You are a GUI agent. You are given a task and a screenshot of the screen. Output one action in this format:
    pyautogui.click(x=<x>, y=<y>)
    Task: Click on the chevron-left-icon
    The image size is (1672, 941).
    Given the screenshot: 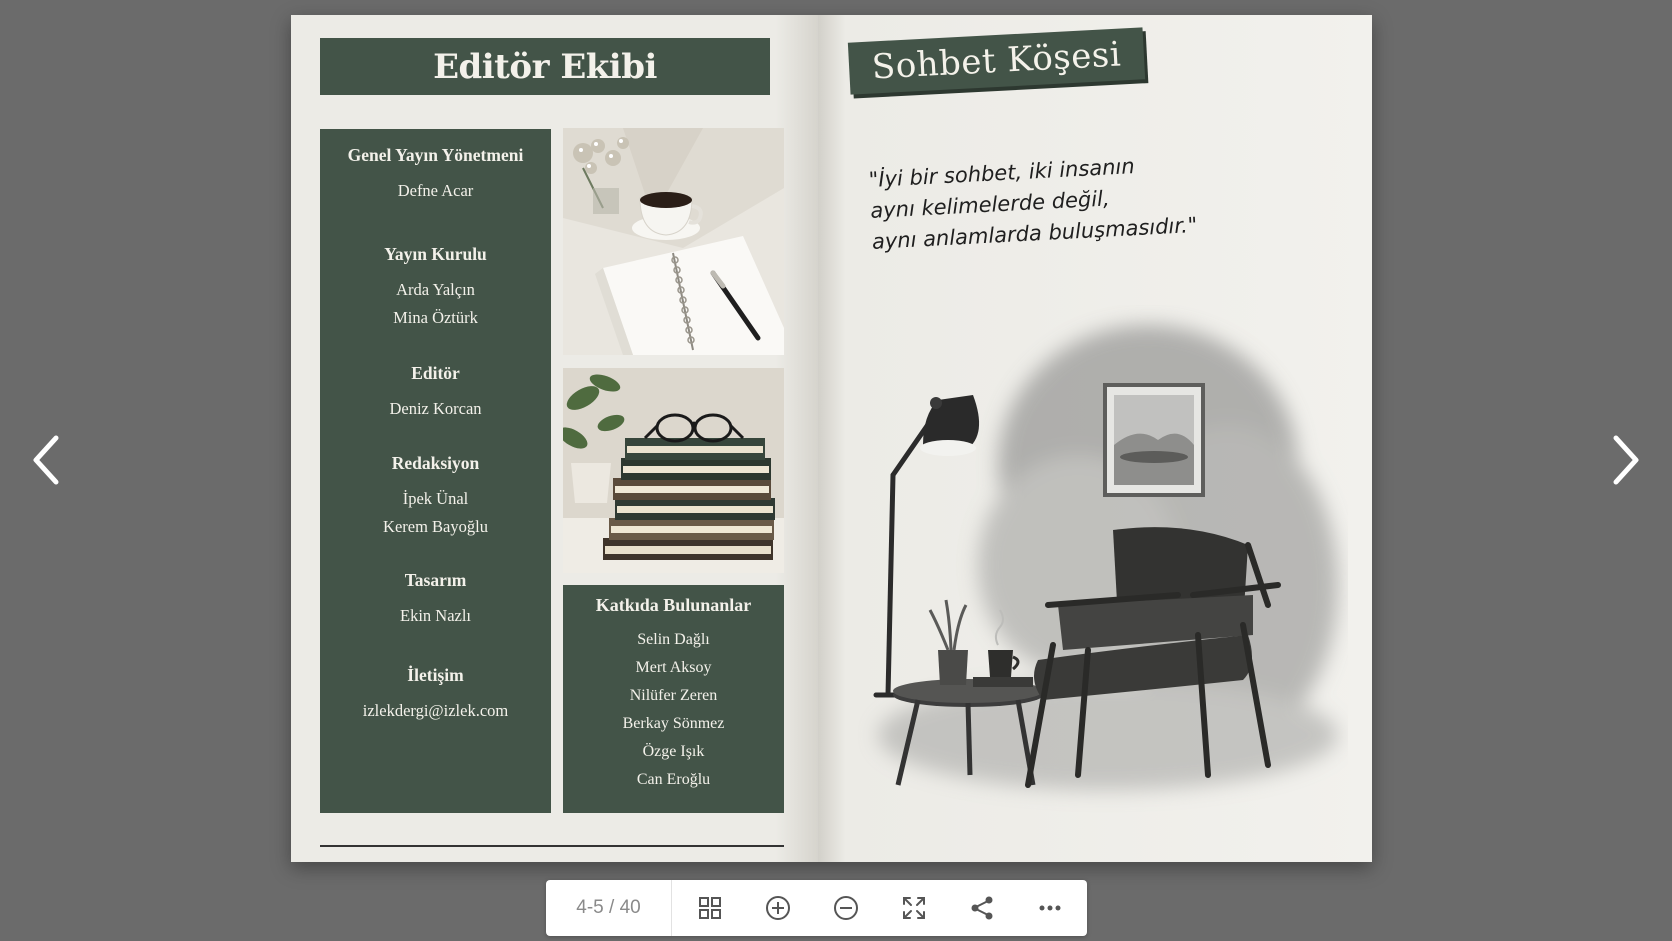 What is the action you would take?
    pyautogui.click(x=46, y=460)
    